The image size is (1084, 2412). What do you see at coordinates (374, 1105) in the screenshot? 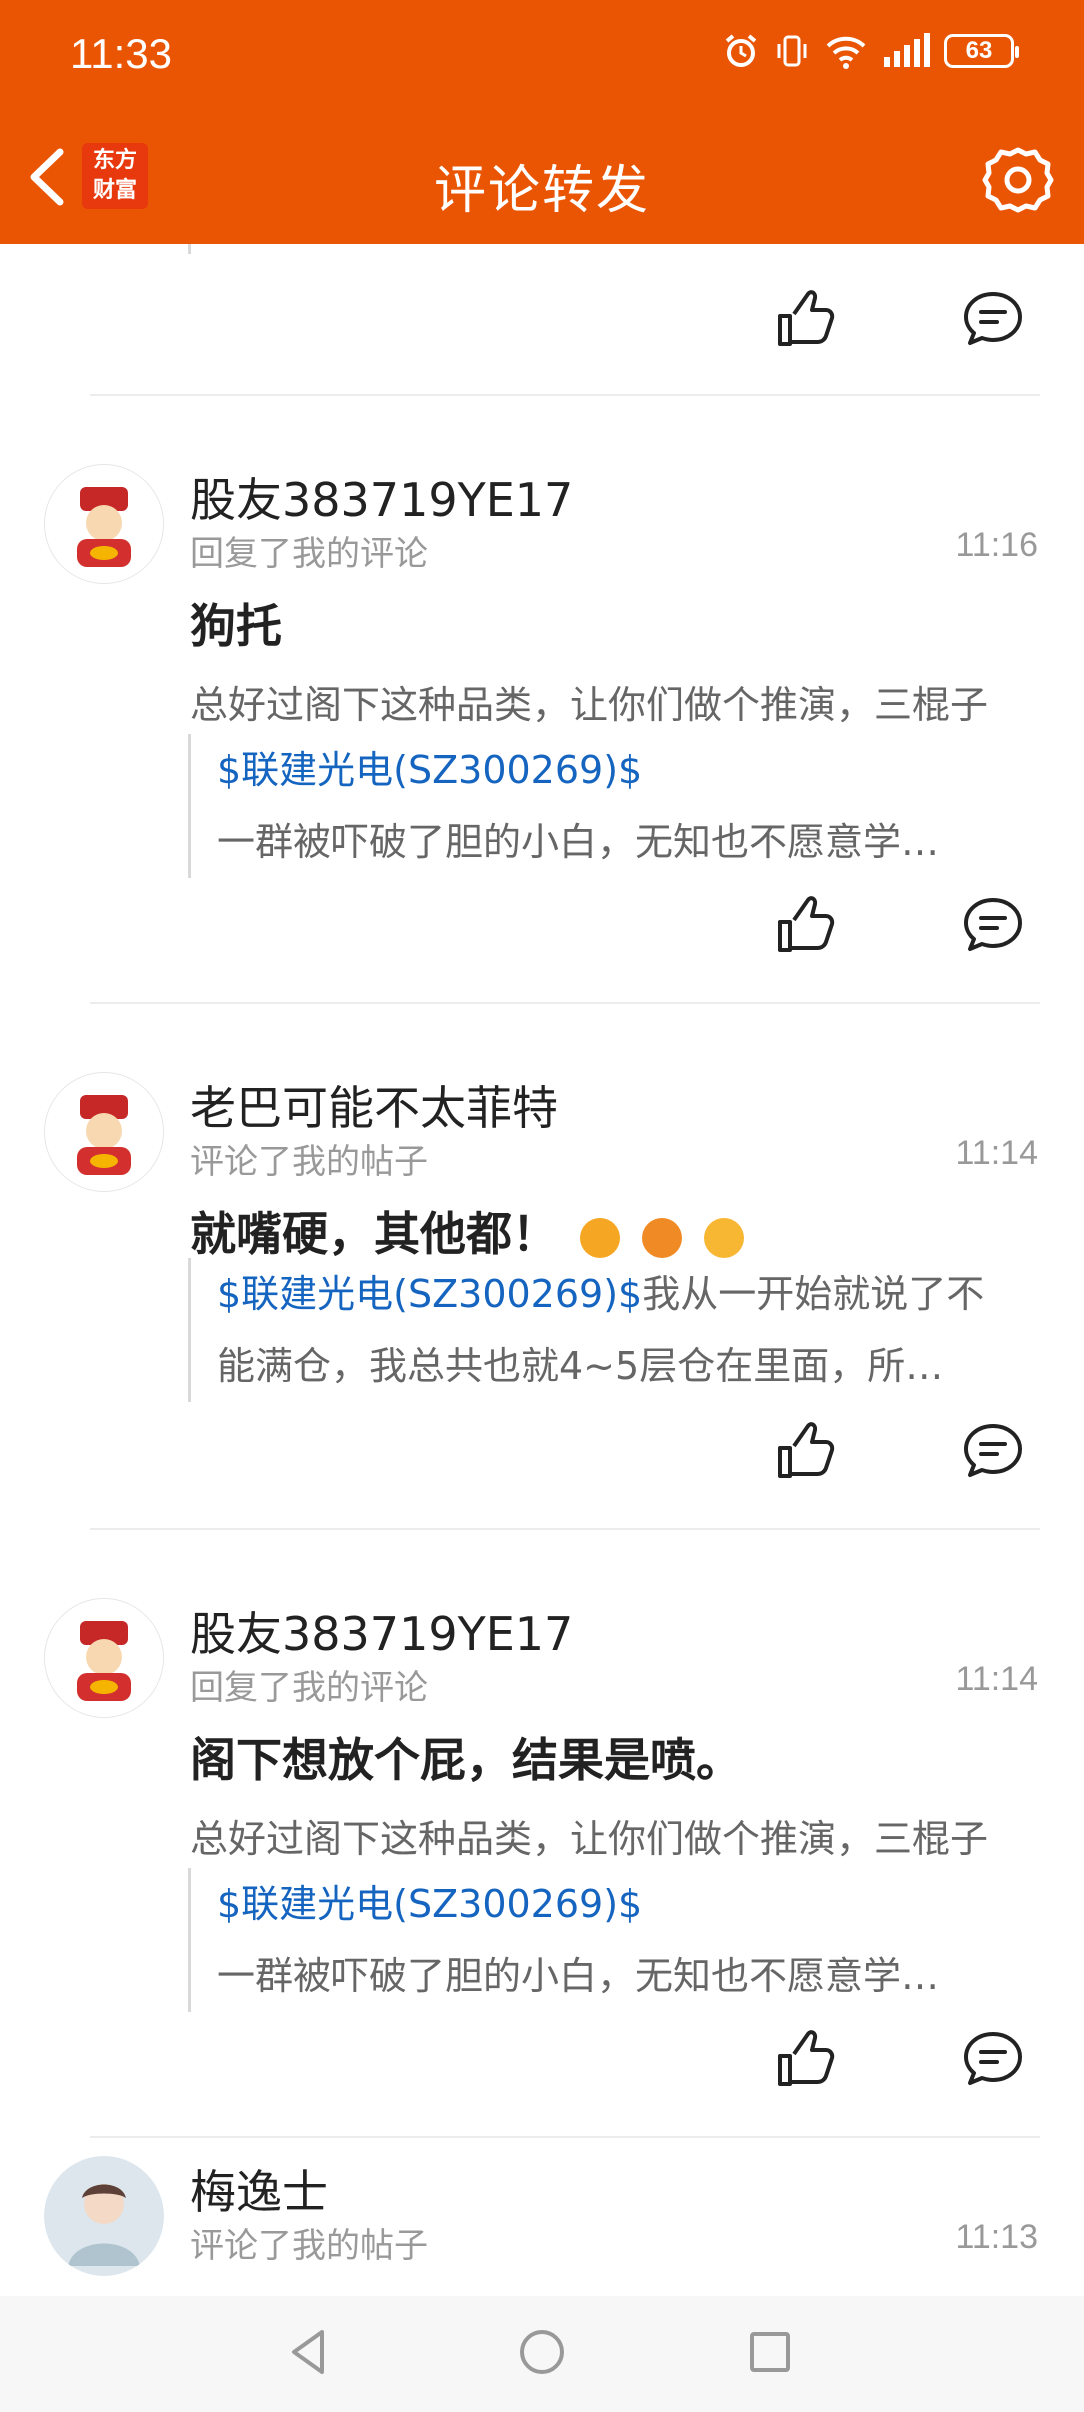
I see `username: 老巴可能不太菲特` at bounding box center [374, 1105].